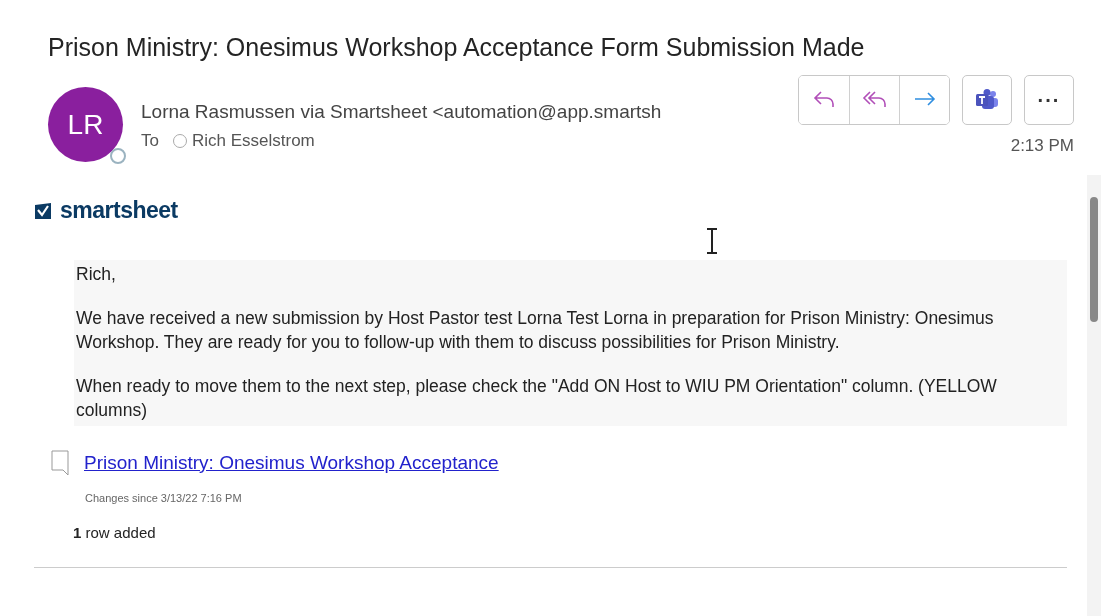 This screenshot has width=1101, height=616. What do you see at coordinates (85, 124) in the screenshot?
I see `avatar: LR` at bounding box center [85, 124].